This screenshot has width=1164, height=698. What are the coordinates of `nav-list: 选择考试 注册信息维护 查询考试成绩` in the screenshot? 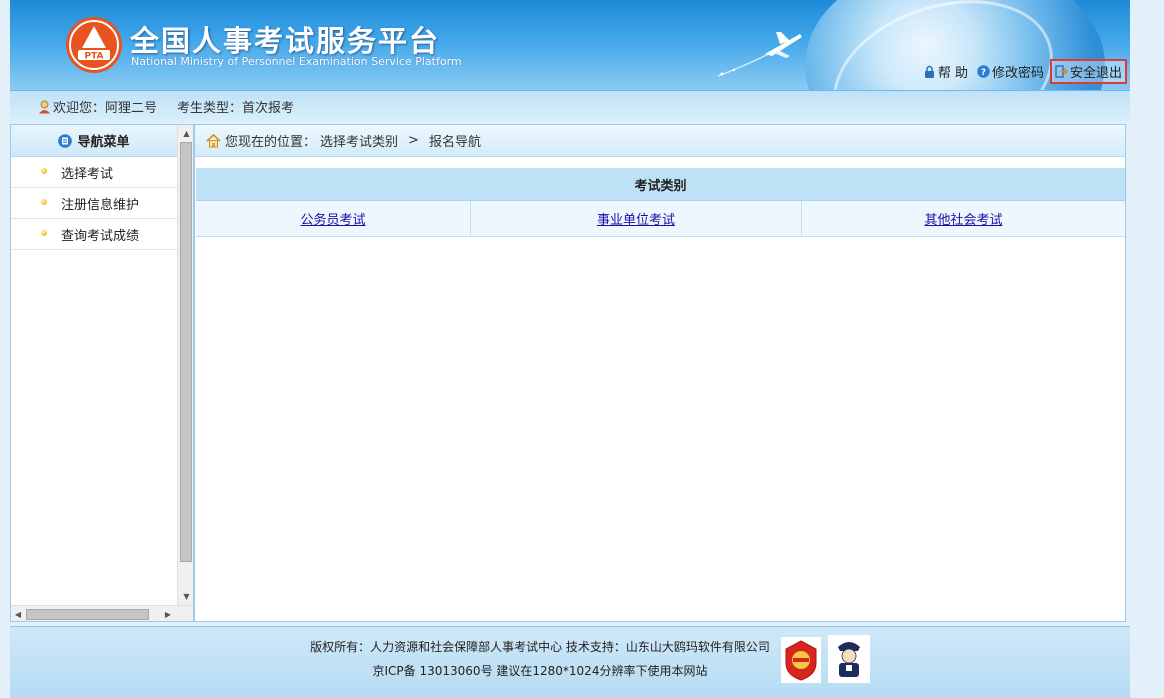 It's located at (94, 203).